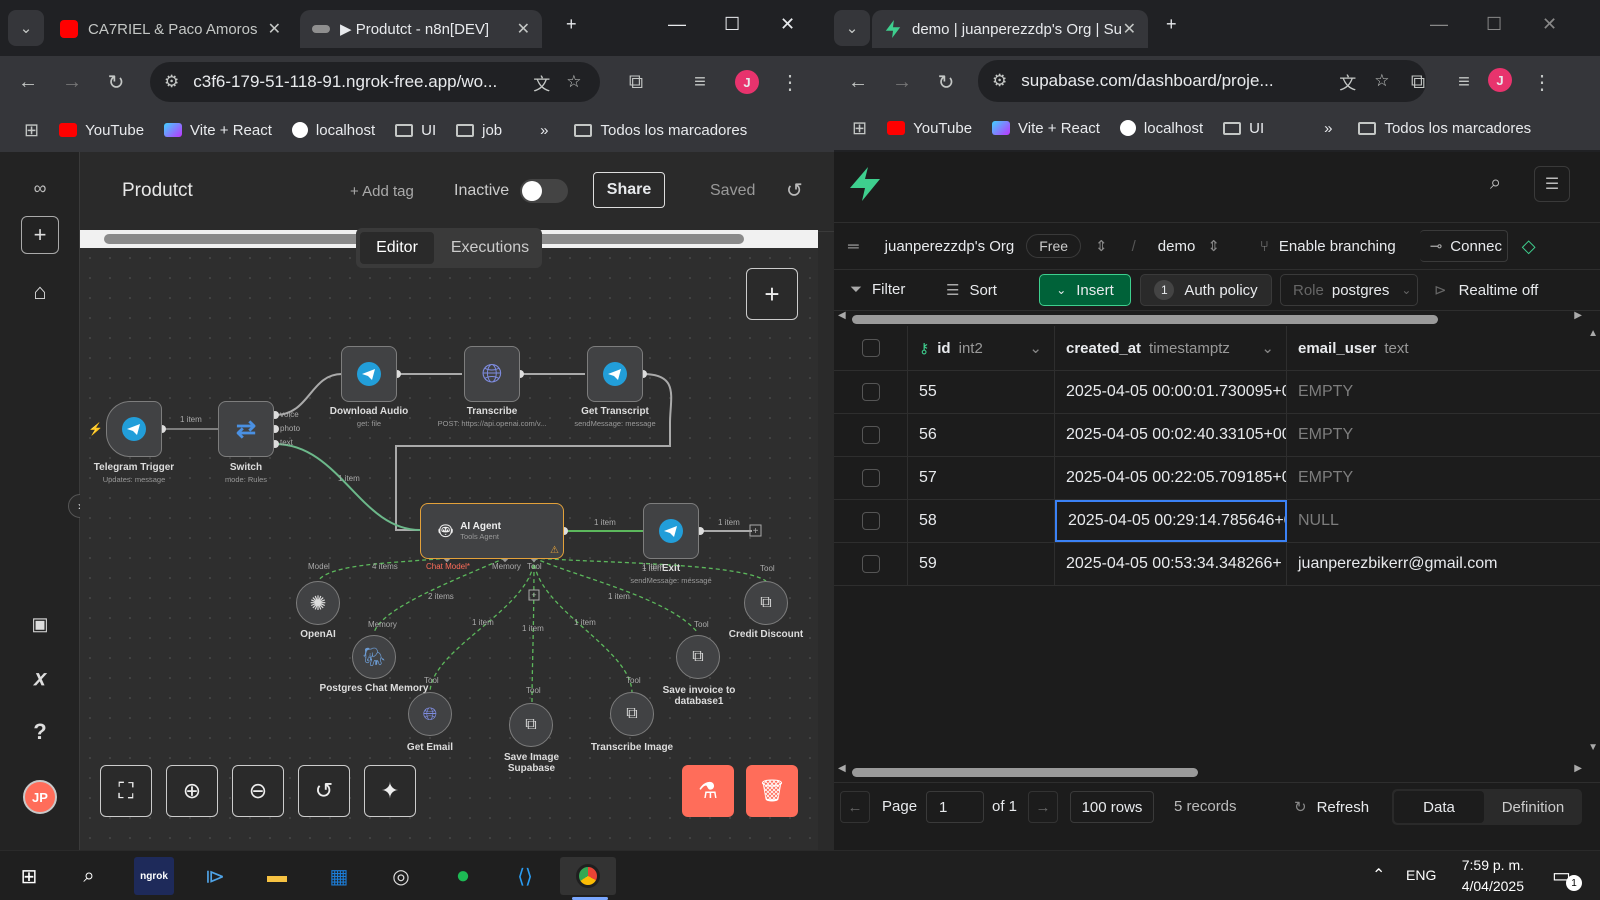  Describe the element at coordinates (1378, 875) in the screenshot. I see `show-hidden-icons: ⌃` at that location.